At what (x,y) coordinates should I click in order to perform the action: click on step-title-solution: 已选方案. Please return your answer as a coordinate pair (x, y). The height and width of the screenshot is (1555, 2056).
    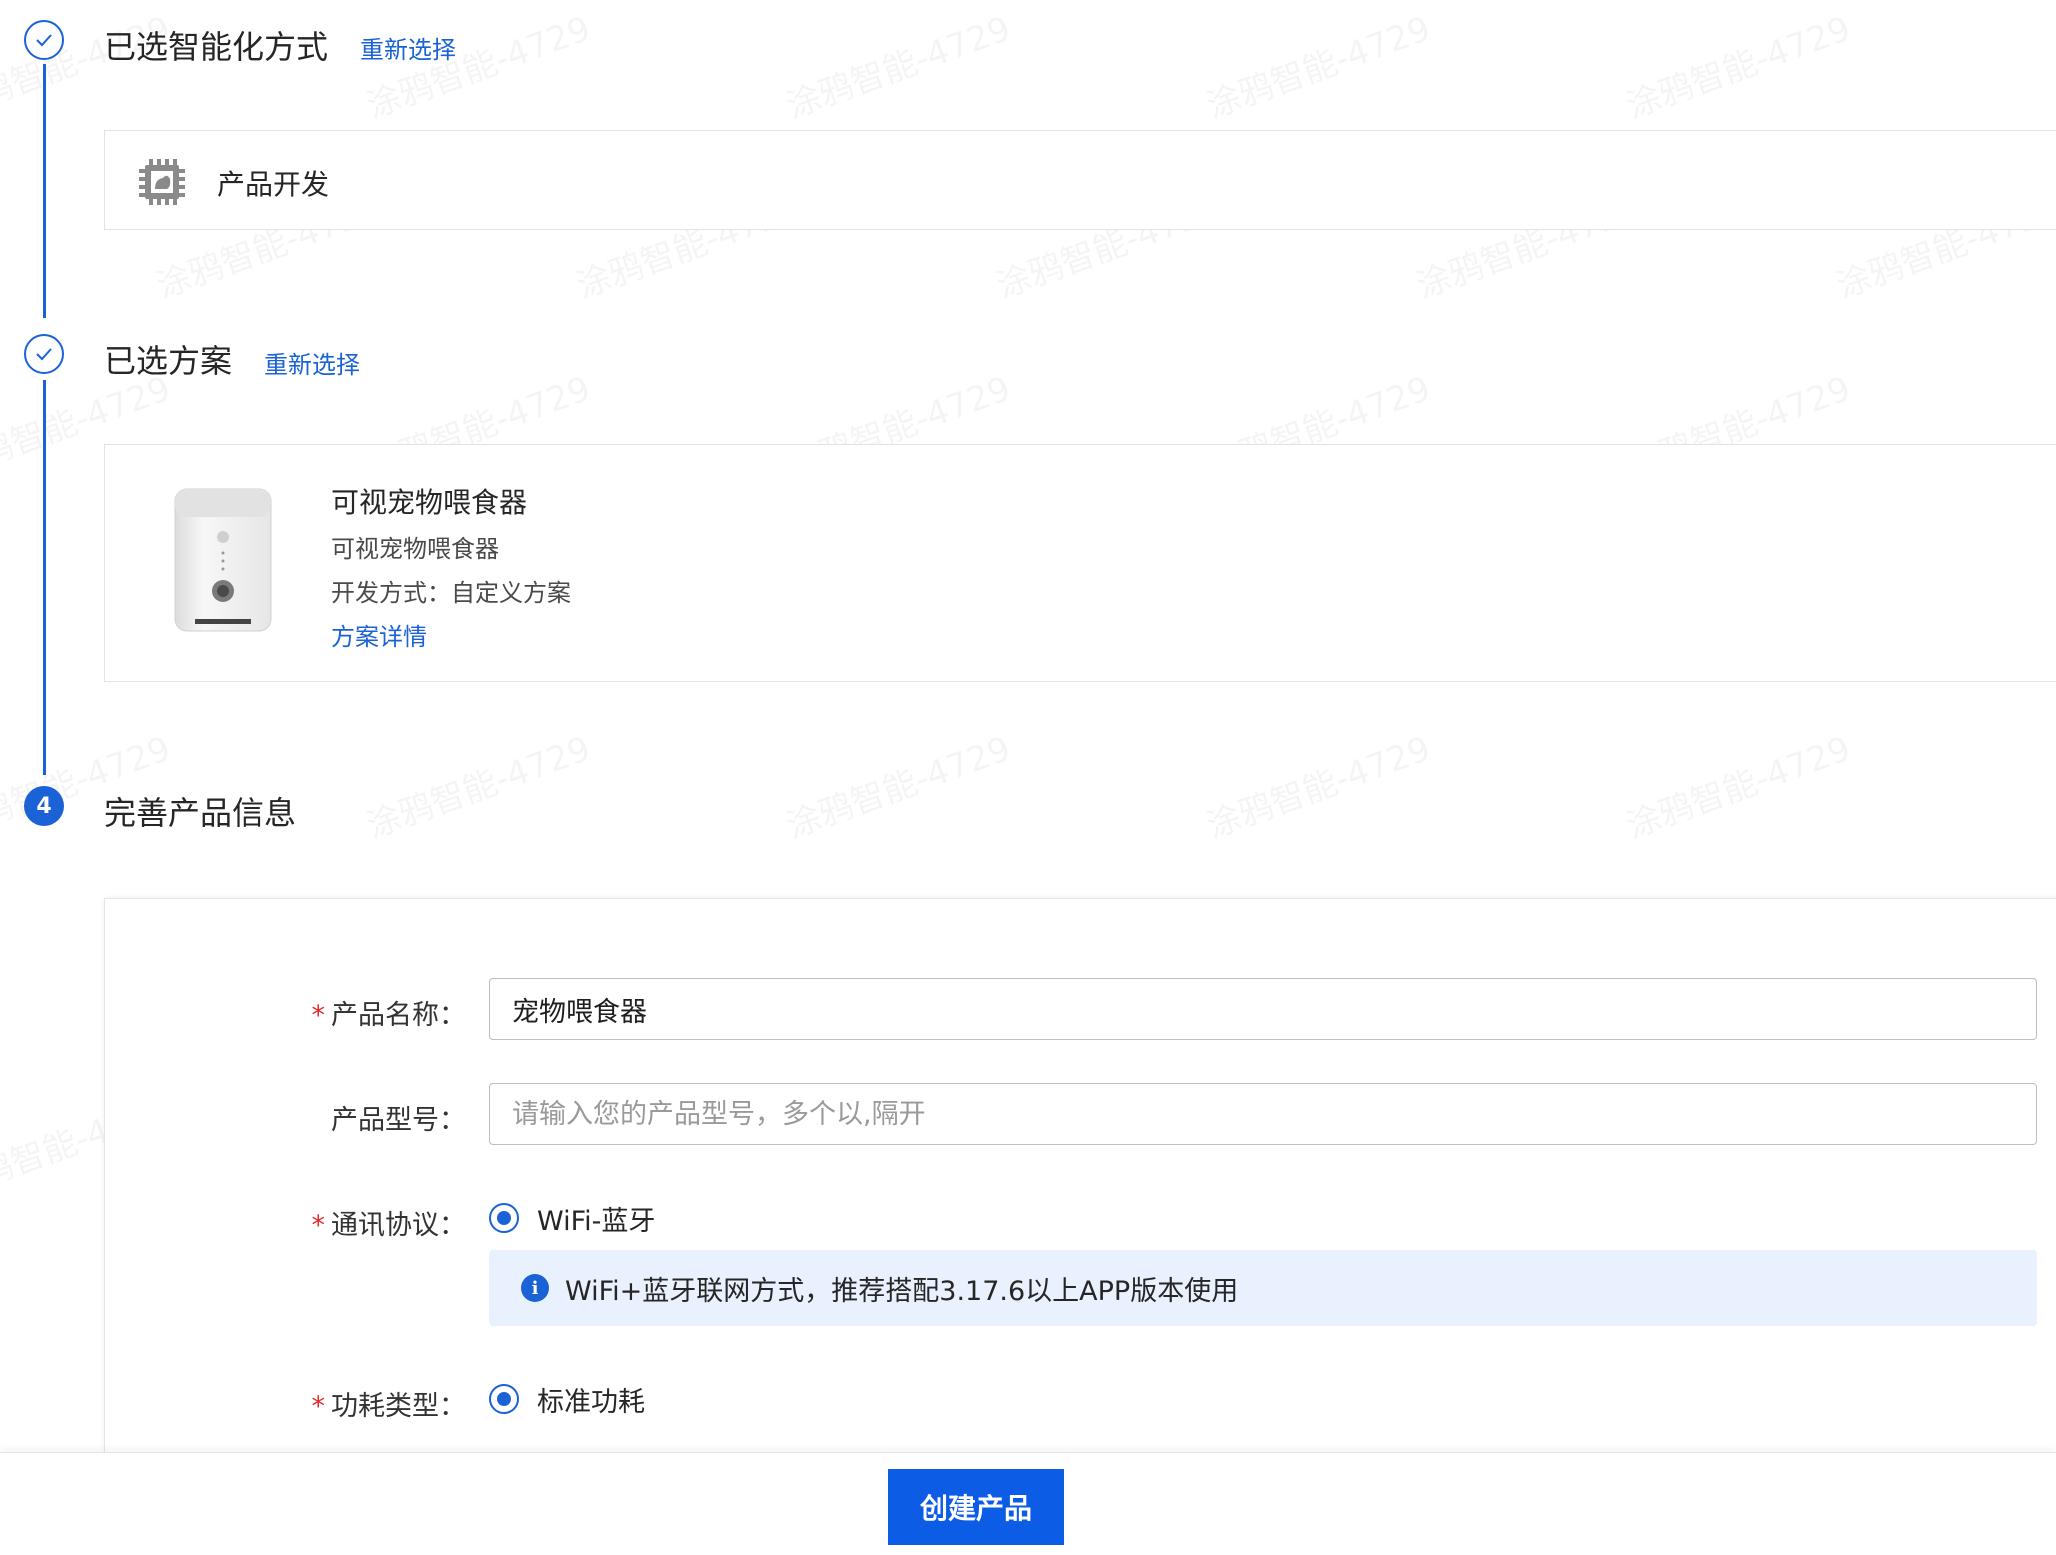
    Looking at the image, I should click on (168, 361).